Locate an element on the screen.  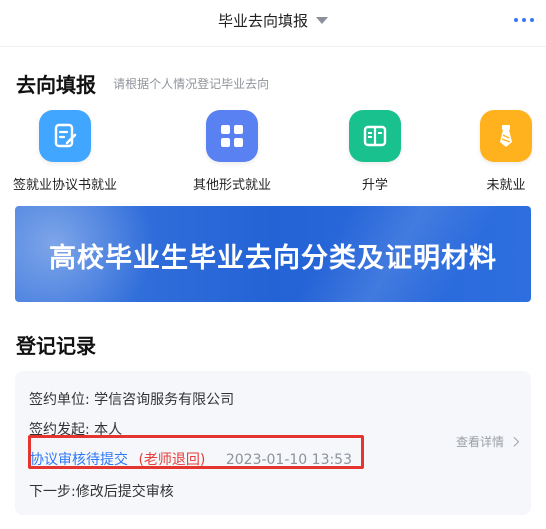
record-unit-value: 学信咨询服务有限公司 is located at coordinates (164, 400).